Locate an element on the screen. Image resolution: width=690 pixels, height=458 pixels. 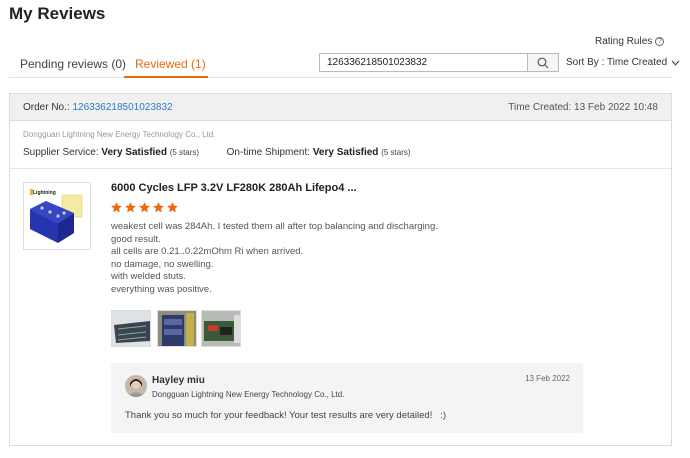
supplier-service-stars: (5 stars) is located at coordinates (184, 152).